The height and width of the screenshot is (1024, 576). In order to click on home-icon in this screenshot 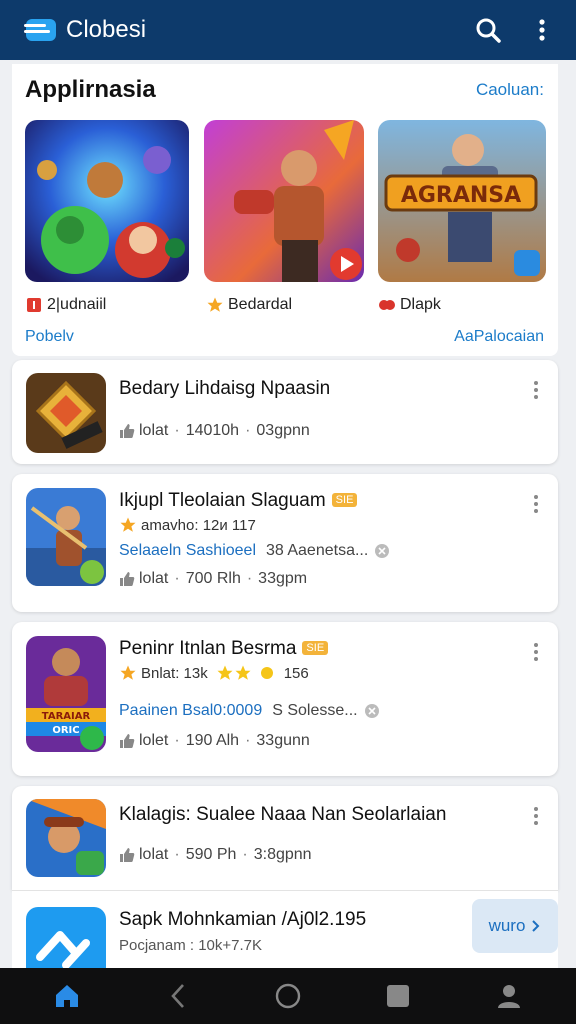, I will do `click(67, 996)`.